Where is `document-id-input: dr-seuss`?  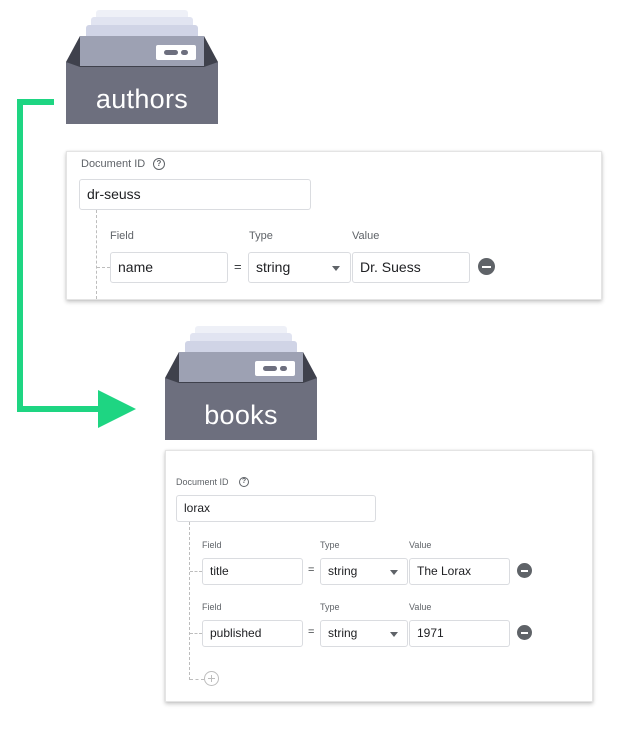
document-id-input: dr-seuss is located at coordinates (195, 194).